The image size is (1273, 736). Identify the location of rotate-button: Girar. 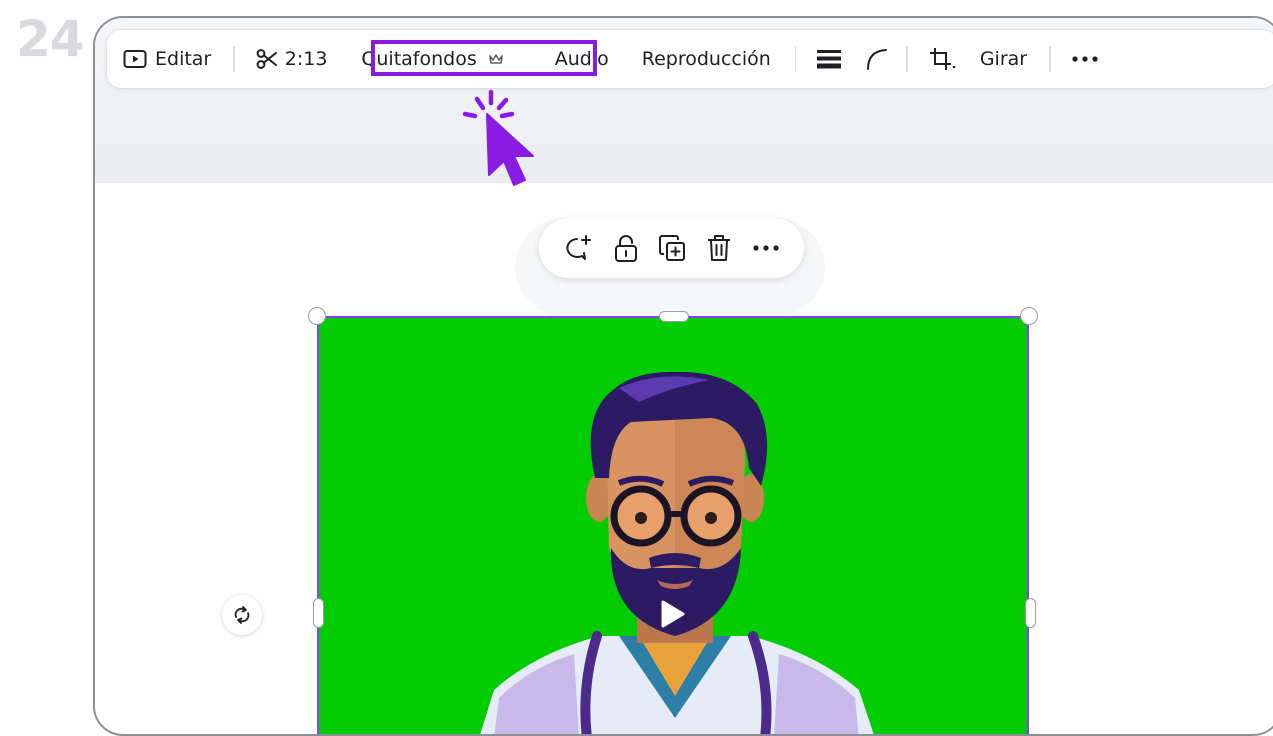
(1003, 59).